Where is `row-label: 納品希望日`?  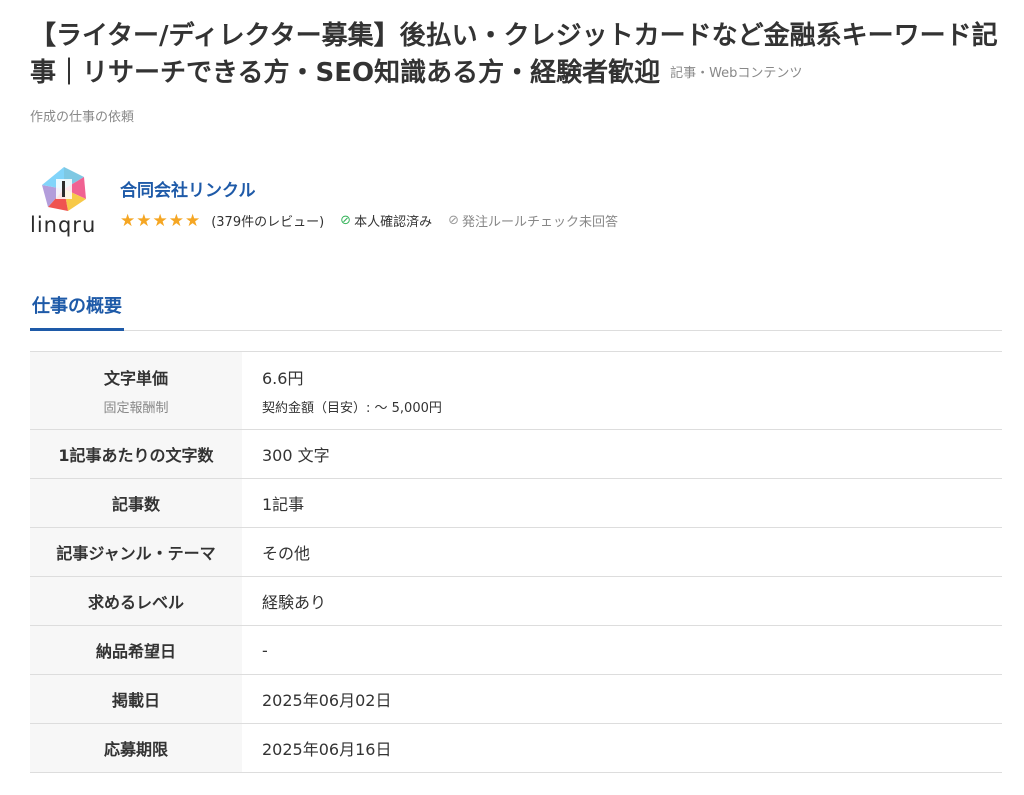 row-label: 納品希望日 is located at coordinates (136, 650).